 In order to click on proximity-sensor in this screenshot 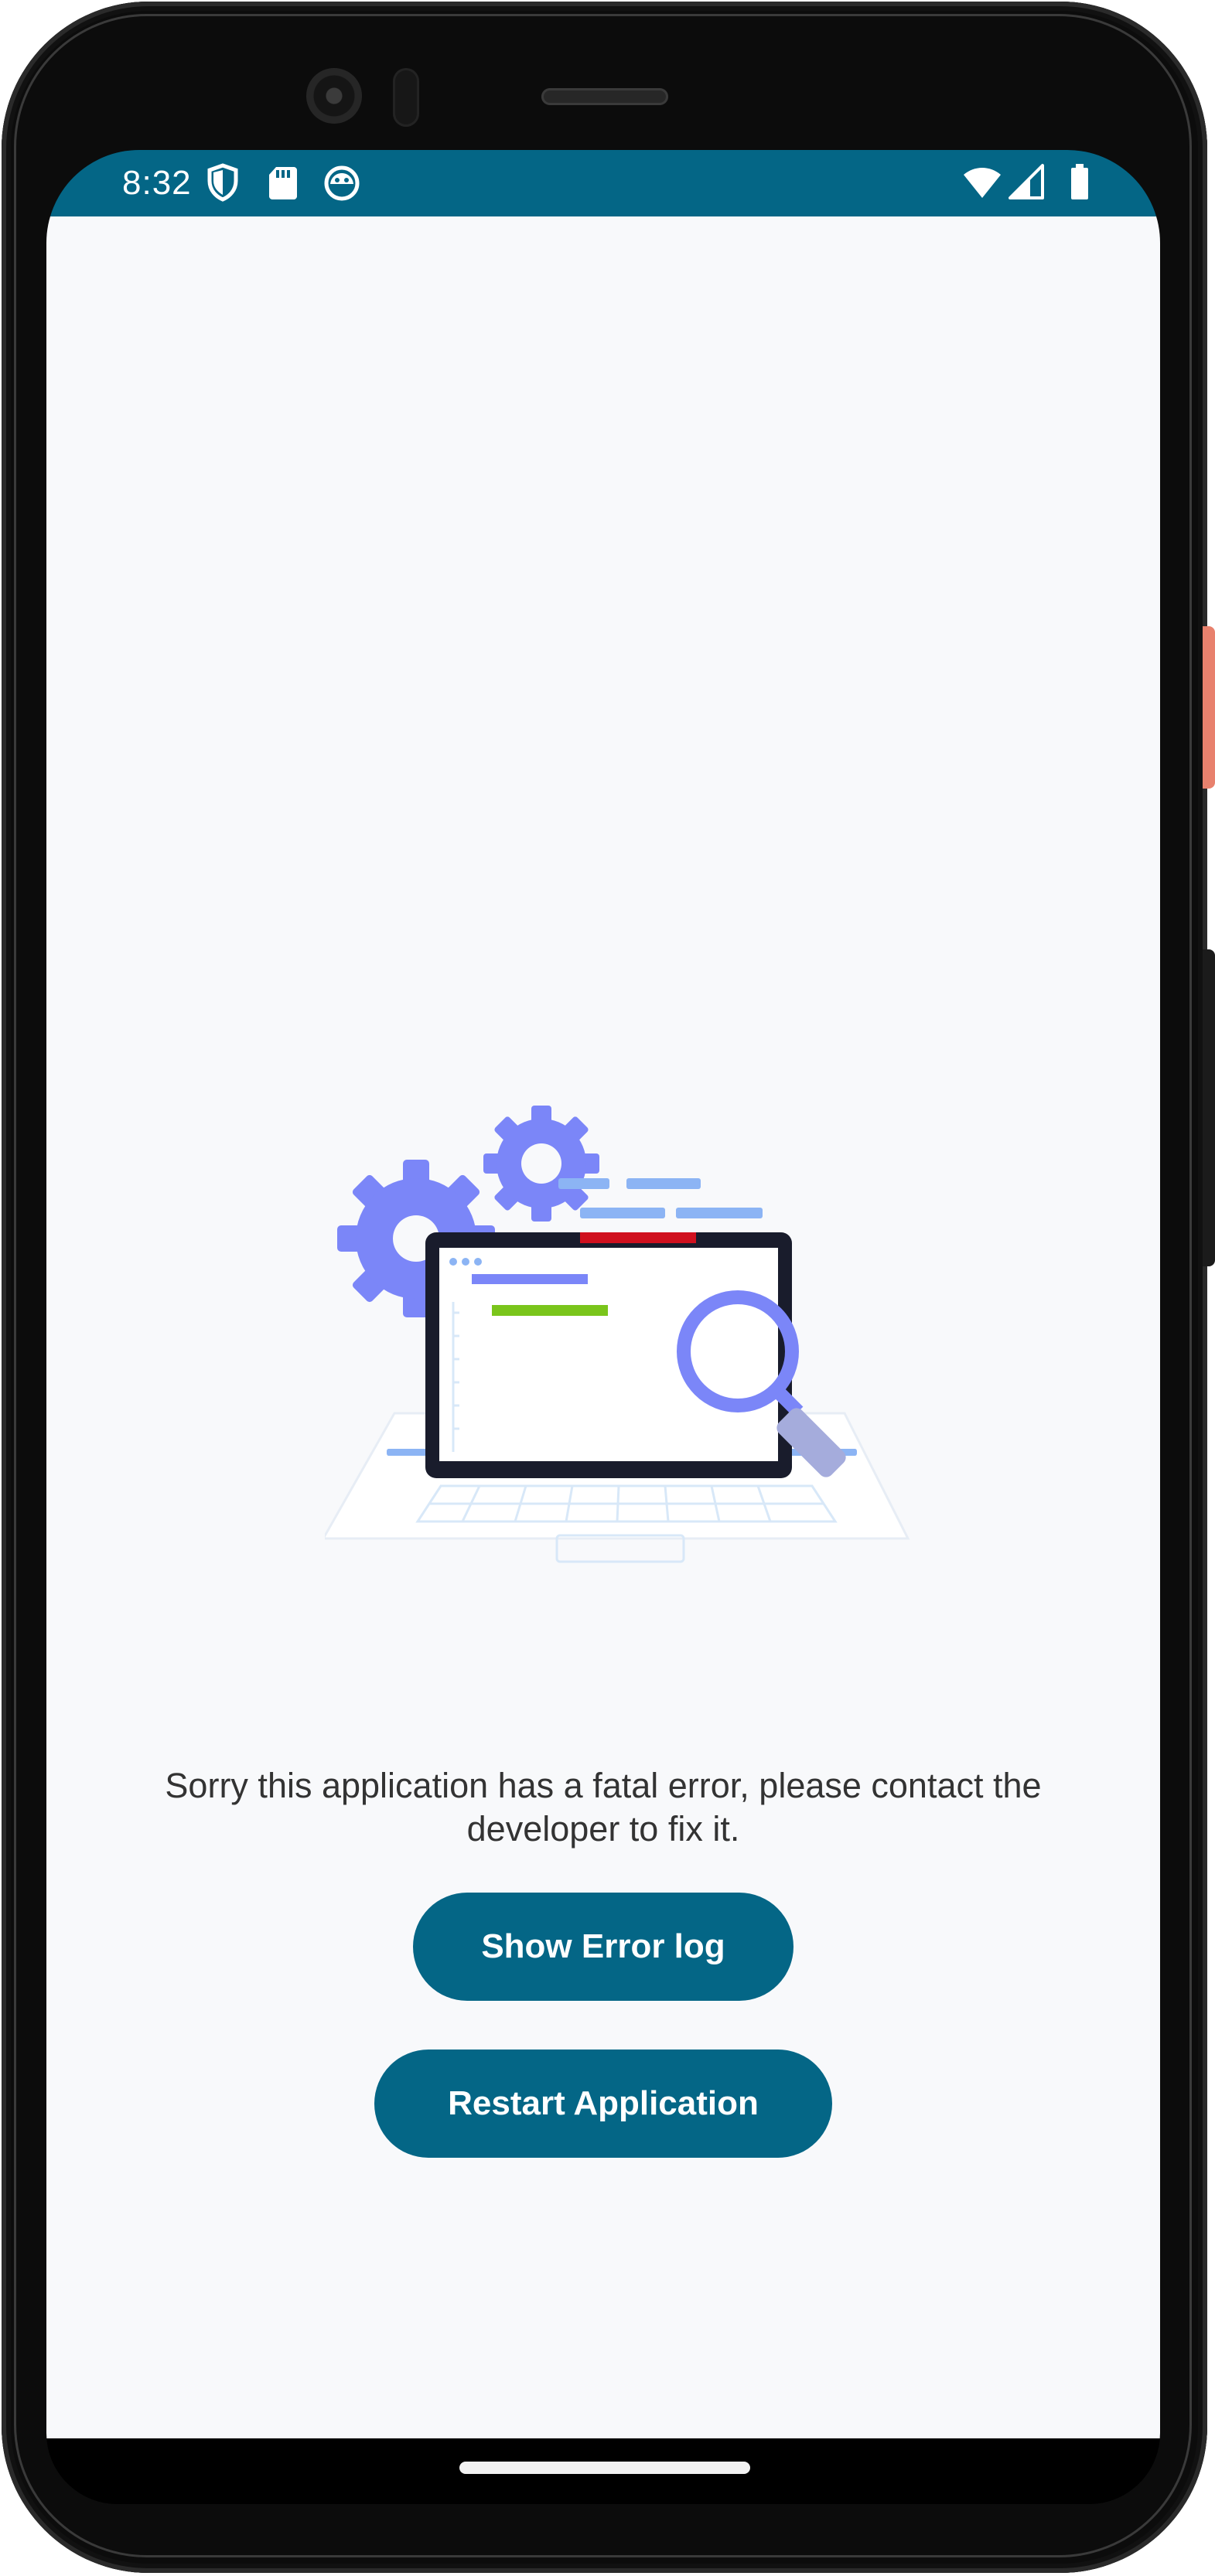, I will do `click(406, 97)`.